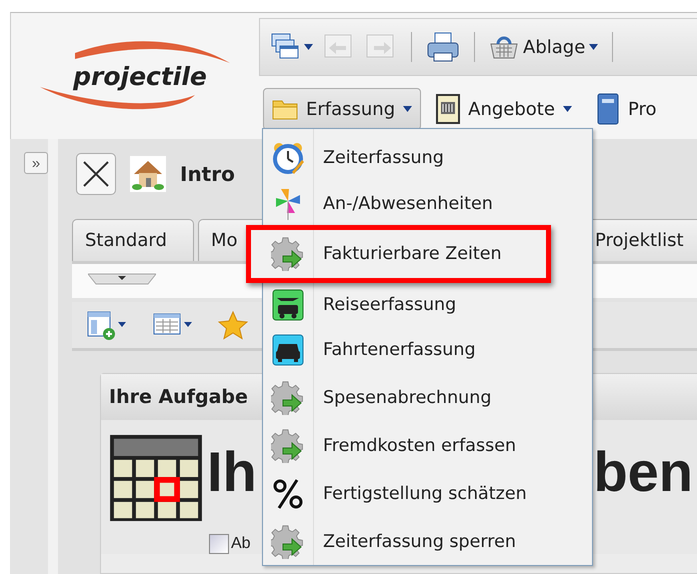 This screenshot has height=574, width=697. I want to click on menu-item: Fahrtenerfassung, so click(427, 350).